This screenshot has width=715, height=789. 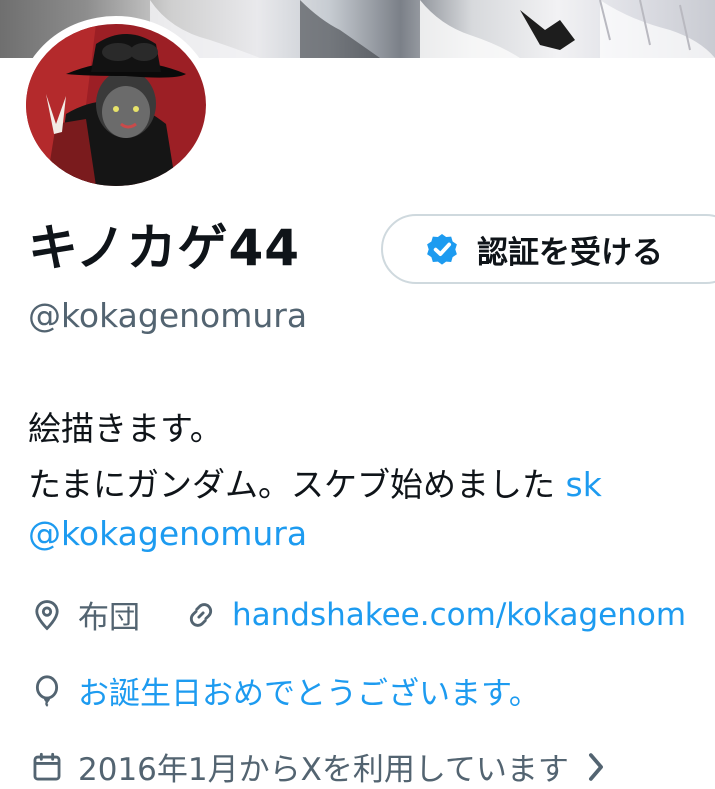 What do you see at coordinates (201, 614) in the screenshot?
I see `link-icon` at bounding box center [201, 614].